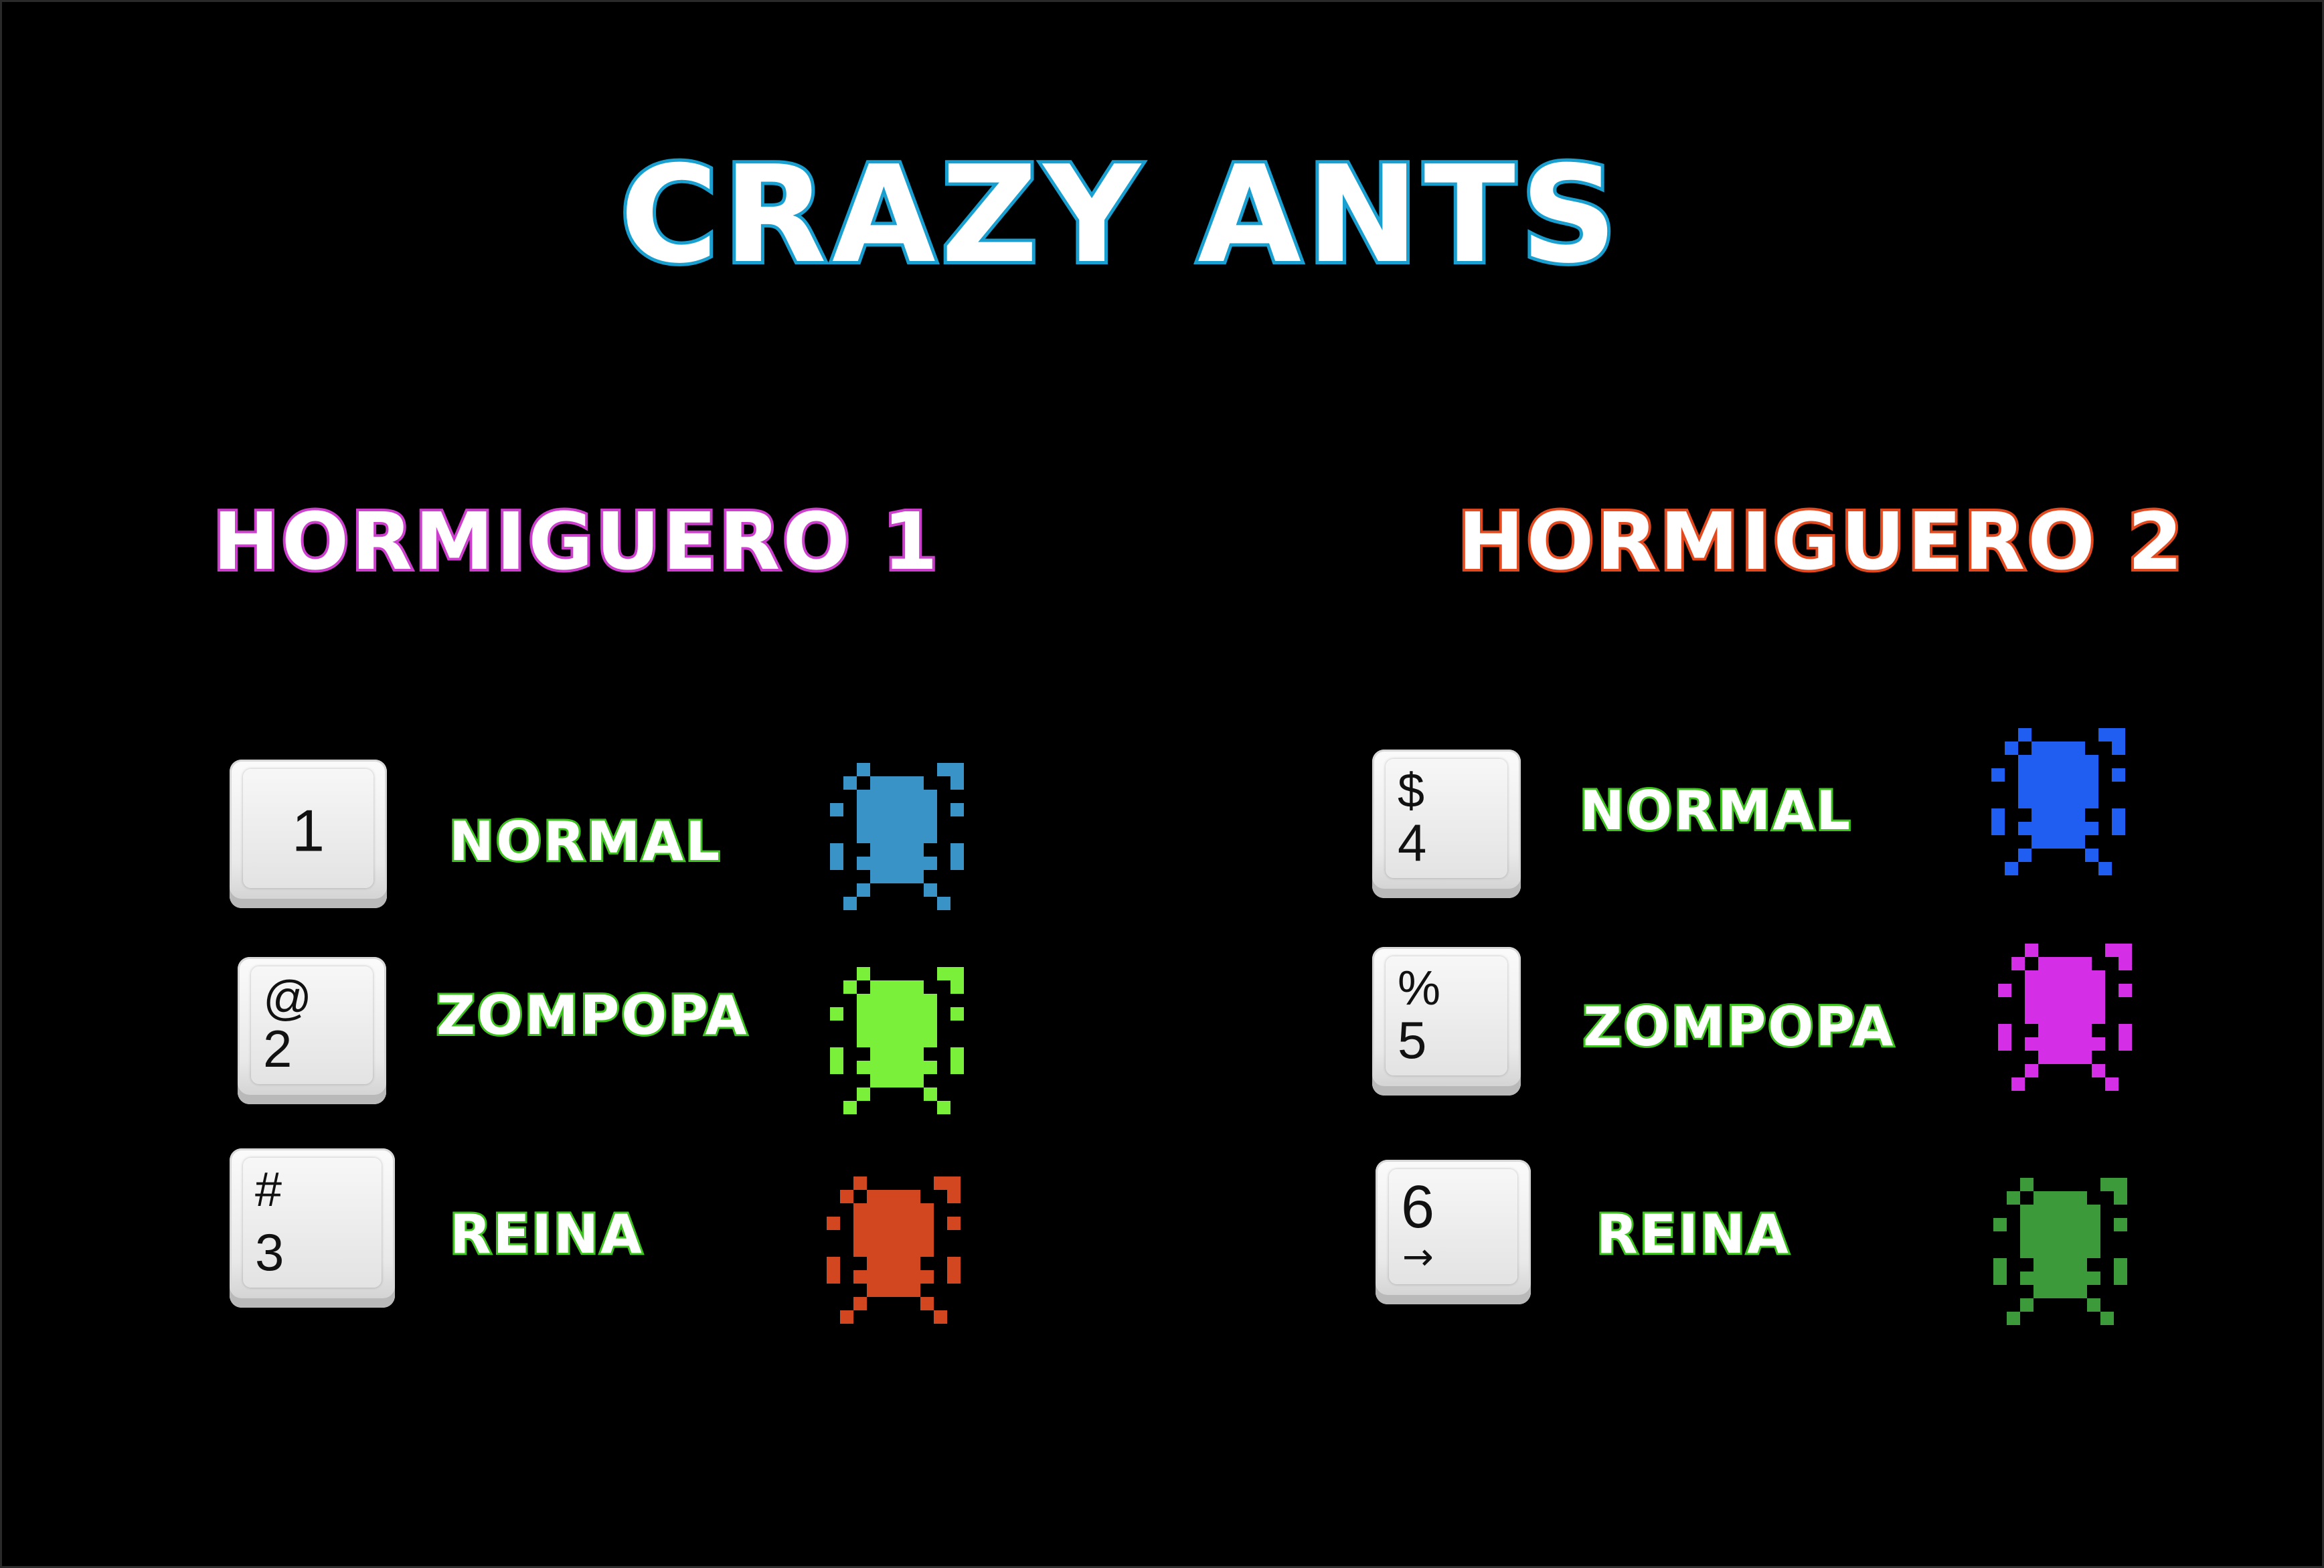 The width and height of the screenshot is (2324, 1568). What do you see at coordinates (308, 830) in the screenshot?
I see `key-label: 1` at bounding box center [308, 830].